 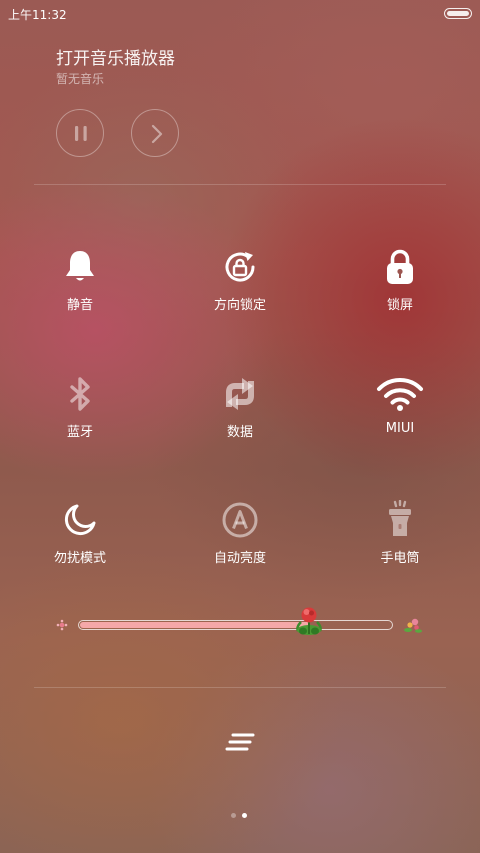 What do you see at coordinates (80, 520) in the screenshot?
I see `moon-icon` at bounding box center [80, 520].